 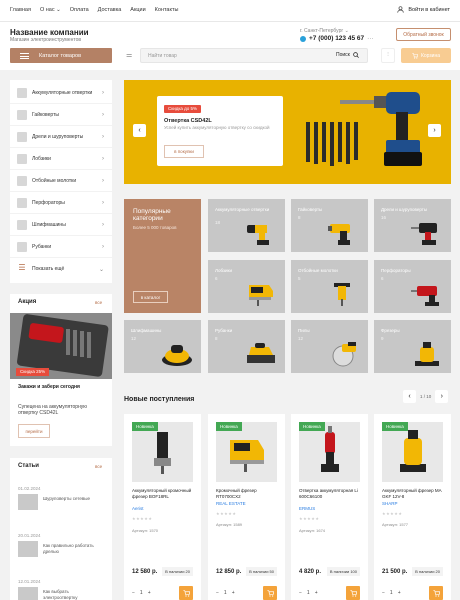 I want to click on product-brand: ERMUS, so click(x=307, y=508).